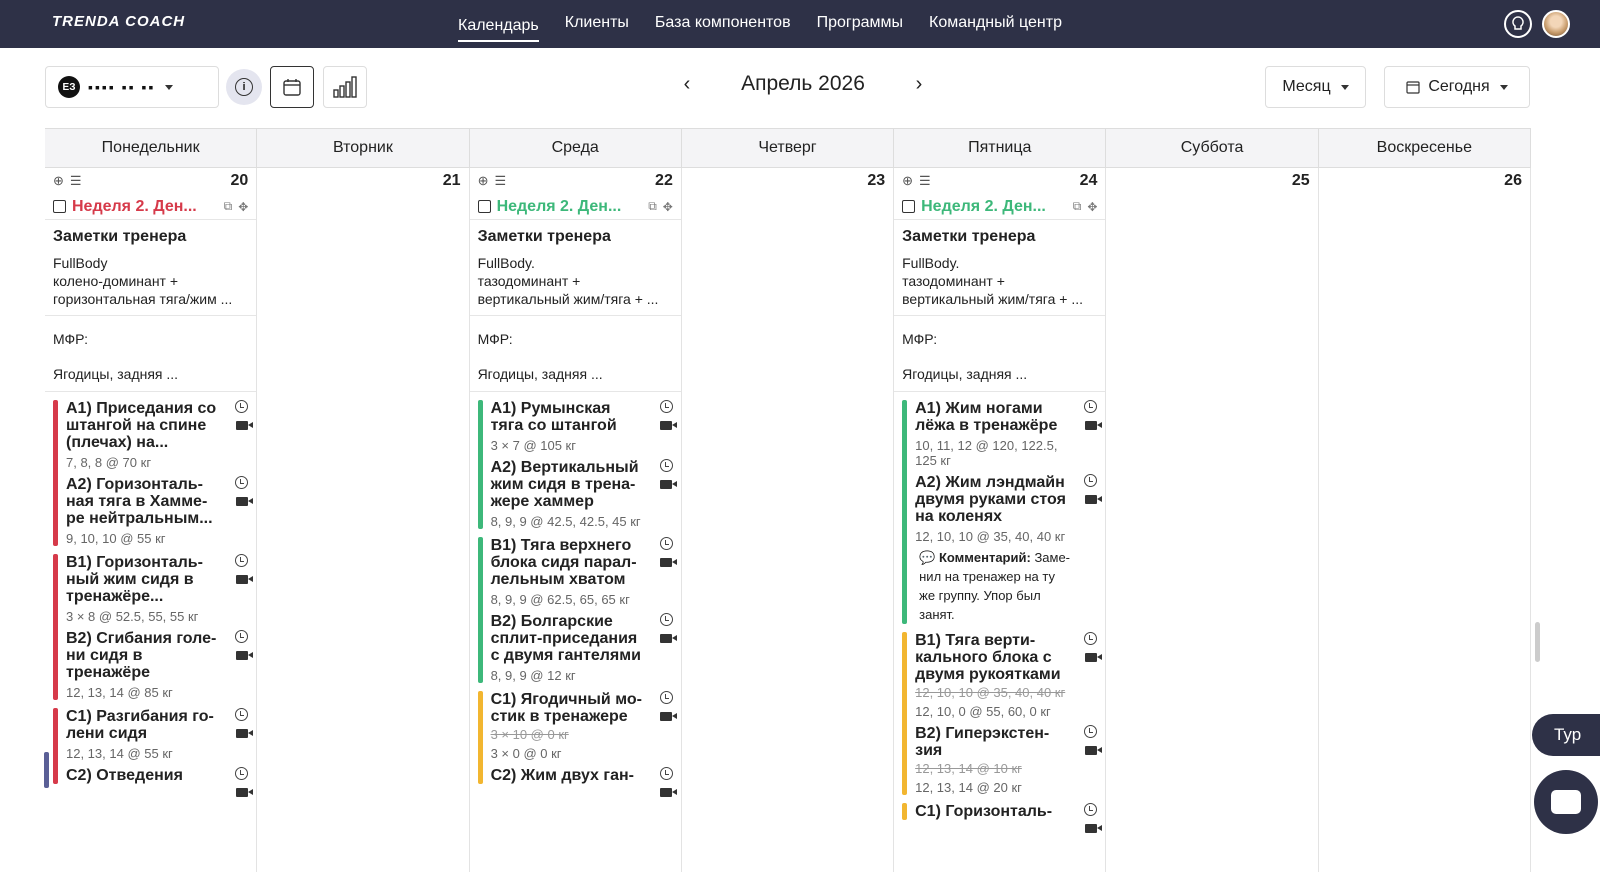 Image resolution: width=1600 pixels, height=872 pixels. Describe the element at coordinates (919, 84) in the screenshot. I see `next-month-button: ›` at that location.